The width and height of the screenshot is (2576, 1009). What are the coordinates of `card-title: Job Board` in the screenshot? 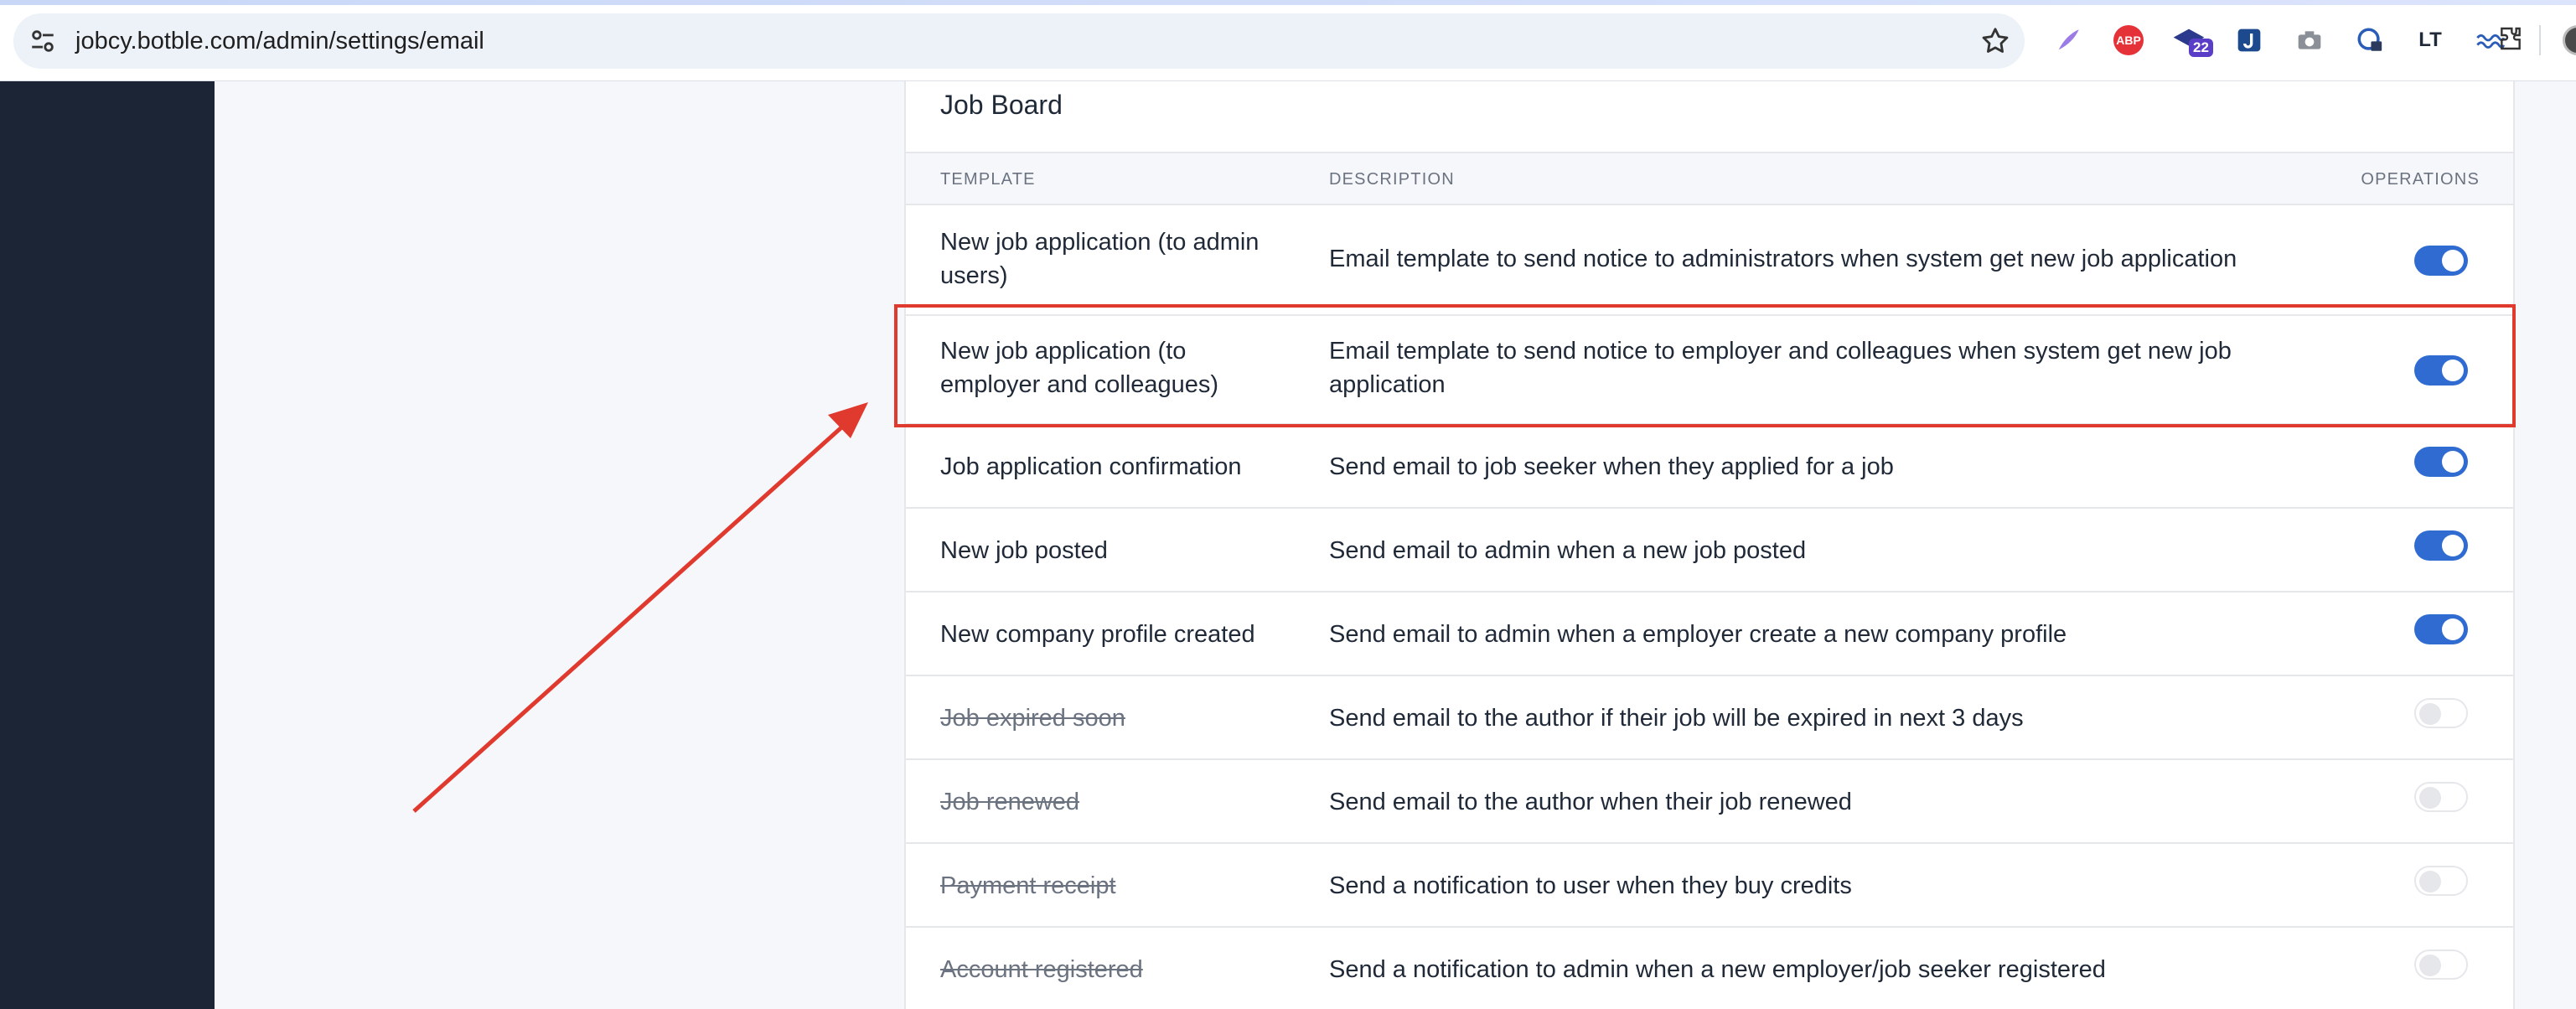 It's located at (1001, 105).